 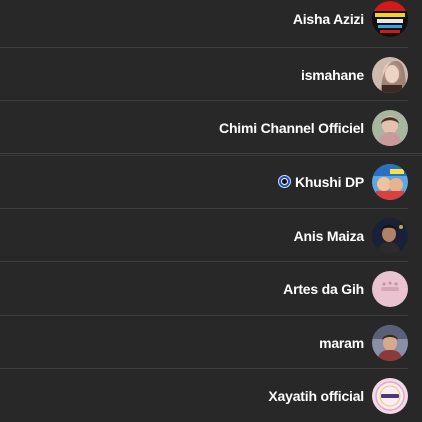 What do you see at coordinates (211, 181) in the screenshot?
I see `channel-row-khushi-dp: Khushi DP` at bounding box center [211, 181].